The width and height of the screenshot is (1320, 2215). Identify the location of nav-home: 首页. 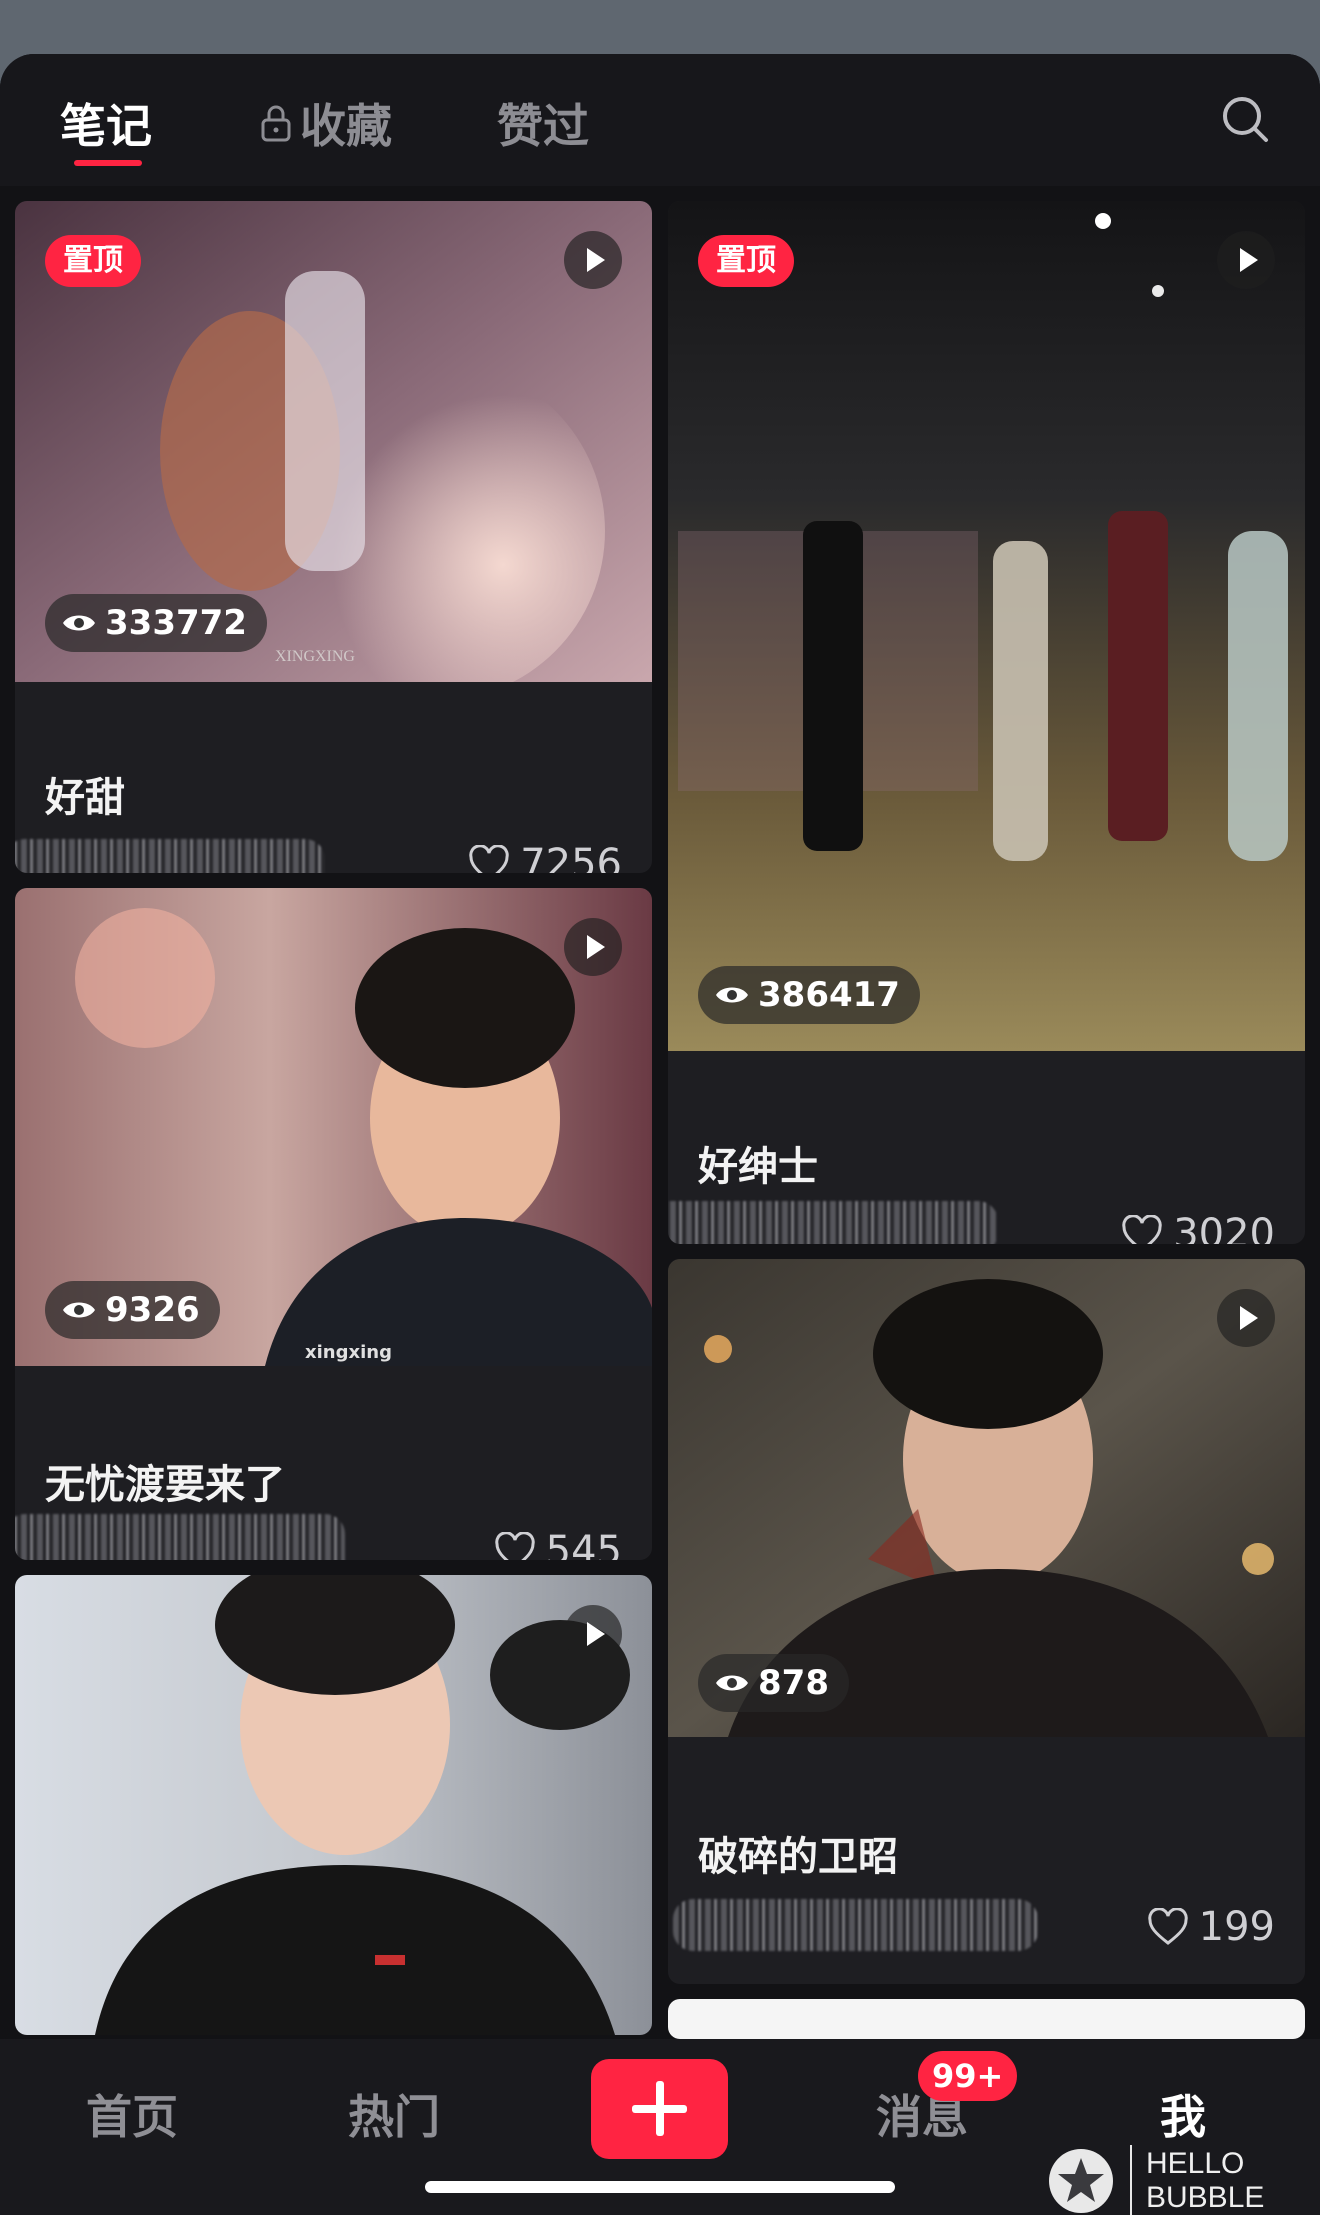
(132, 2114).